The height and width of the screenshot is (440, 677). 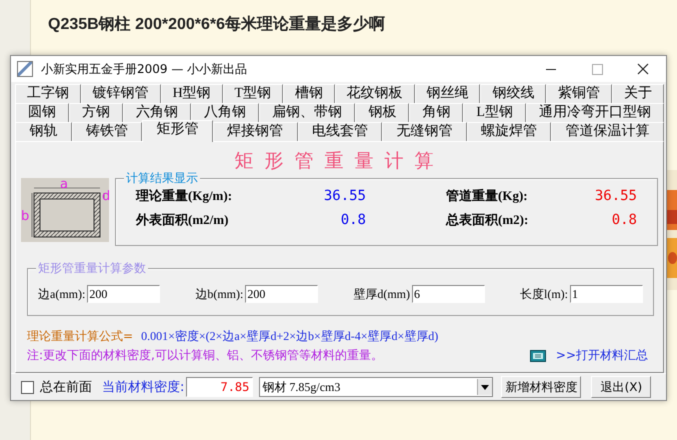 I want to click on tab: 螺旋焊管, so click(x=509, y=131).